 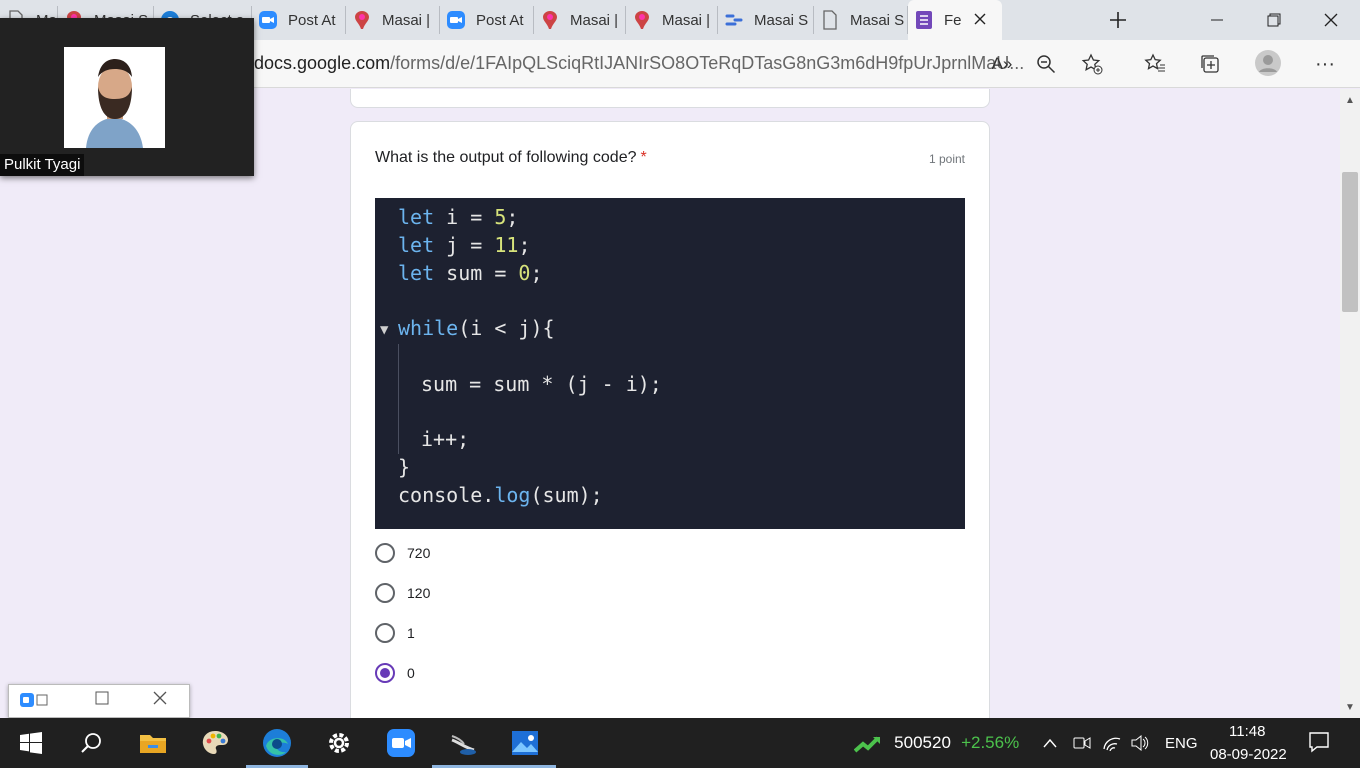 What do you see at coordinates (277, 743) in the screenshot?
I see `edge-icon` at bounding box center [277, 743].